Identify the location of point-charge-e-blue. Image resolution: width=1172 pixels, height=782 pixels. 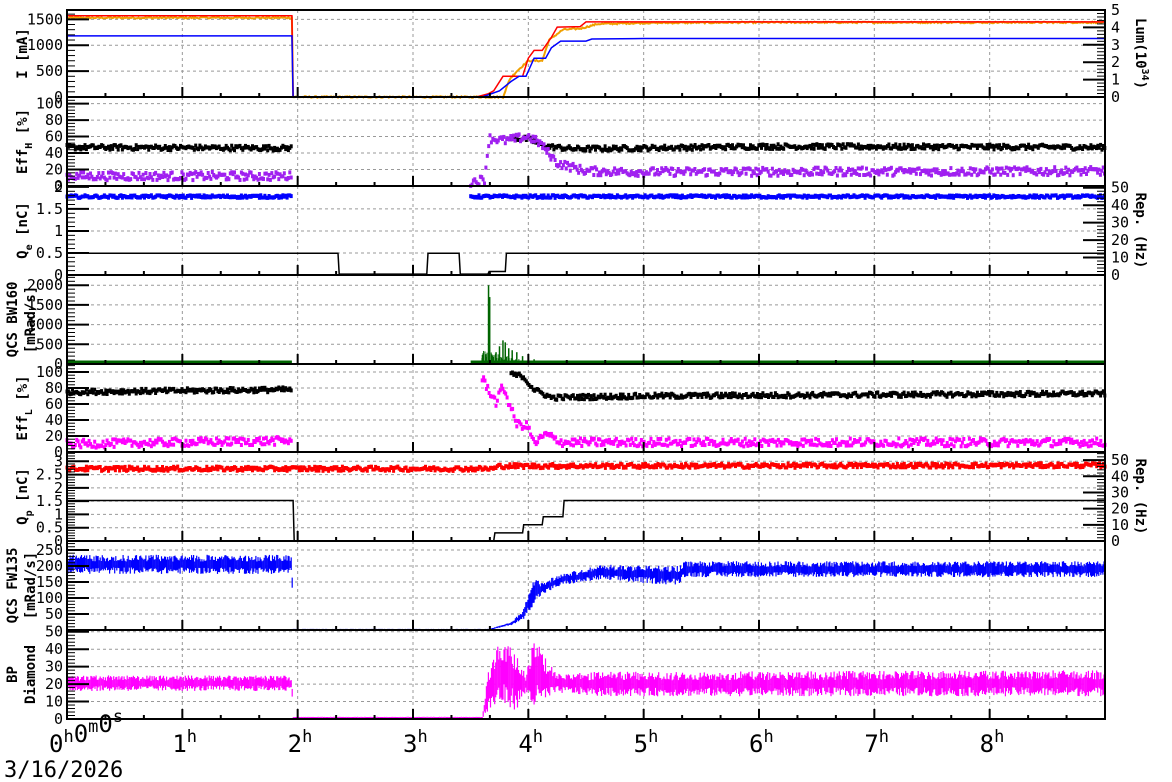
(291, 196).